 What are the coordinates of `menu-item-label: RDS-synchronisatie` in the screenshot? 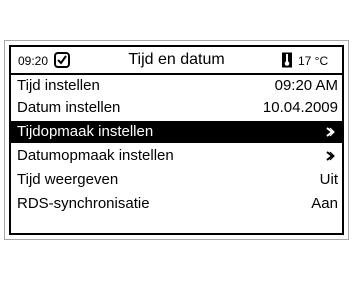 It's located at (83, 203).